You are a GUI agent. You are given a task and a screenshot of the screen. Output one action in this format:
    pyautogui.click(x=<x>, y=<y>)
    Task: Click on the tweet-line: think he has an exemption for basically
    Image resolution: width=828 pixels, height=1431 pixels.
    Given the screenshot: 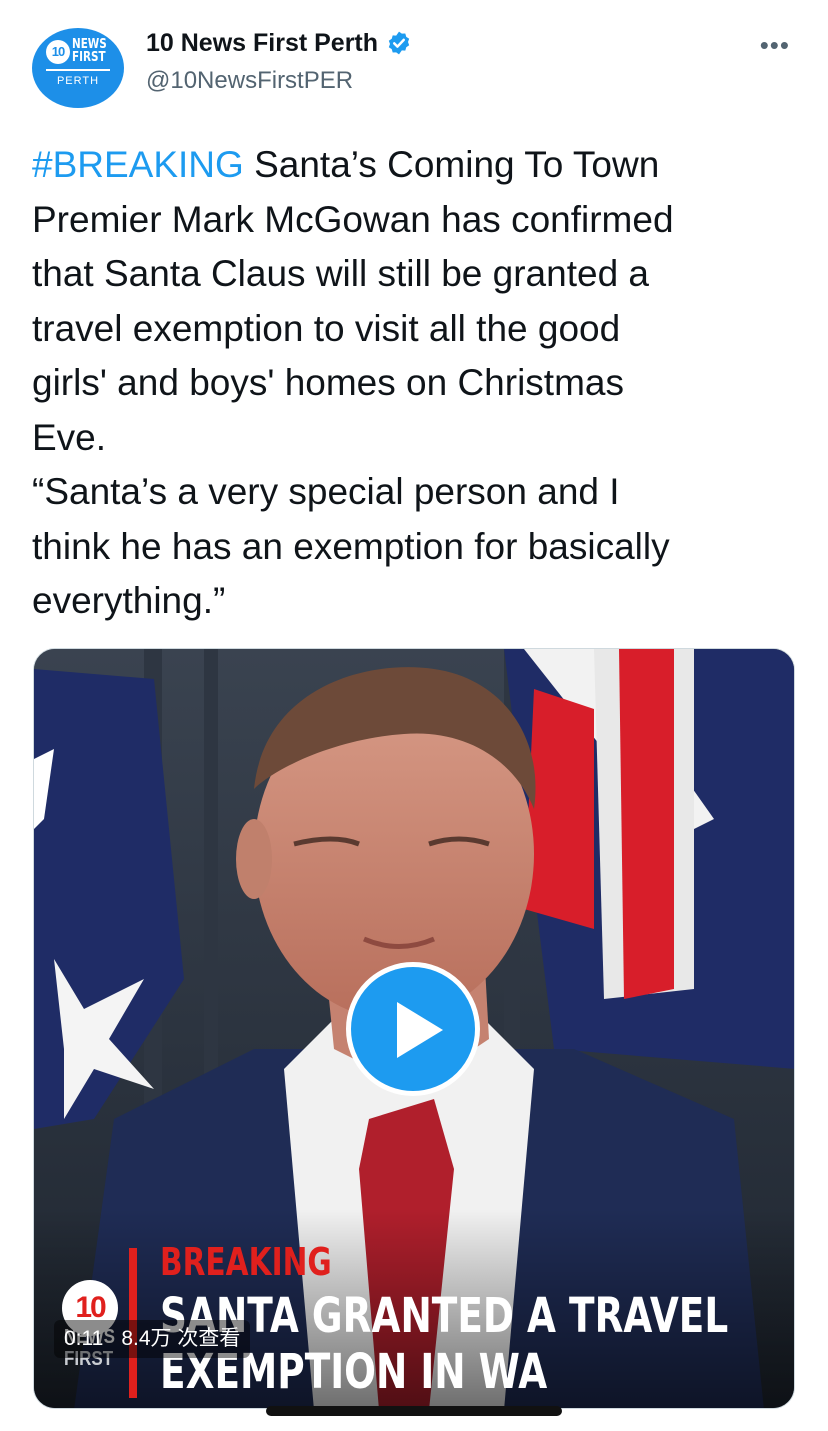 What is the action you would take?
    pyautogui.click(x=351, y=546)
    